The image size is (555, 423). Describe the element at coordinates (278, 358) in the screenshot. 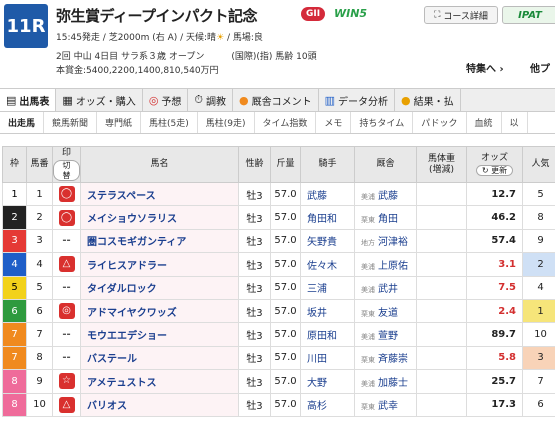

I see `table-row: 7 8 -- バステール 牡3 57.0 川田 栗東 斉藤崇 5.8 3` at that location.